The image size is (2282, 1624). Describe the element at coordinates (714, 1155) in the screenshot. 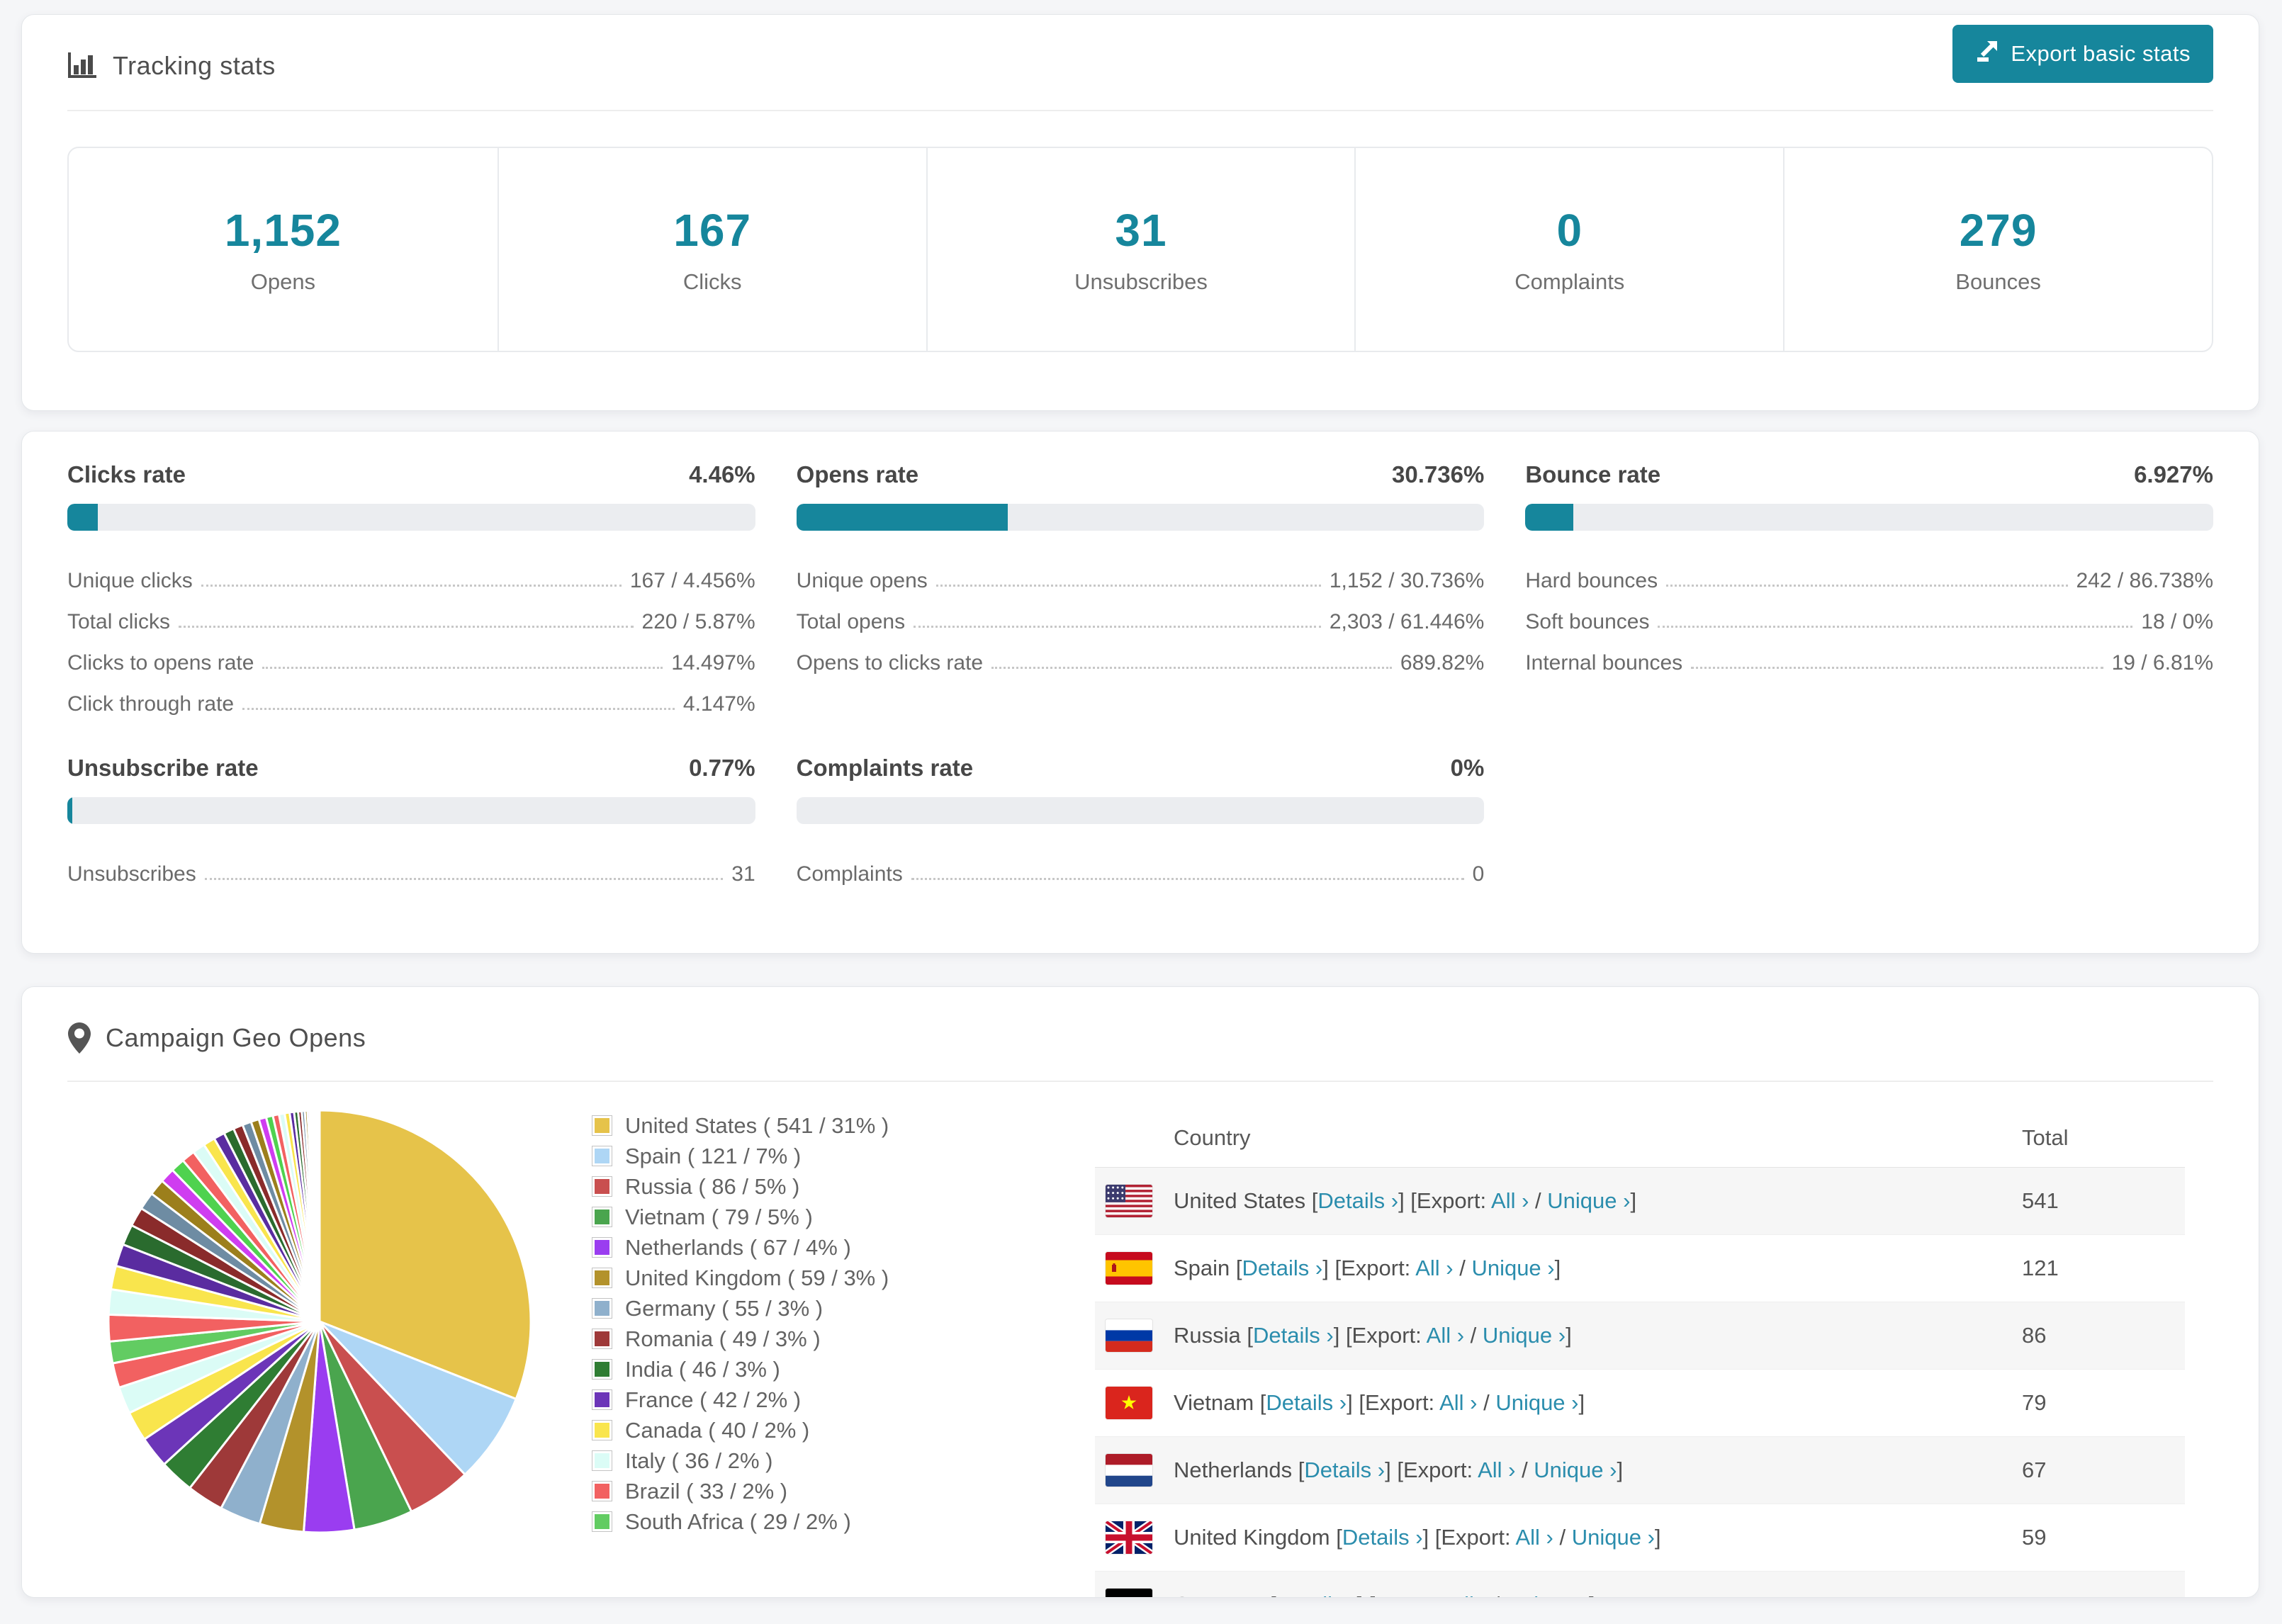

I see `legend-label: Spain ( 121 / 7% )` at that location.